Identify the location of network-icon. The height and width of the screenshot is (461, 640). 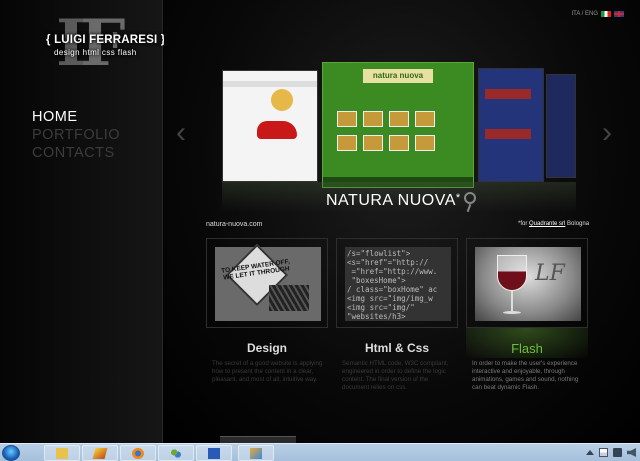
(617, 452).